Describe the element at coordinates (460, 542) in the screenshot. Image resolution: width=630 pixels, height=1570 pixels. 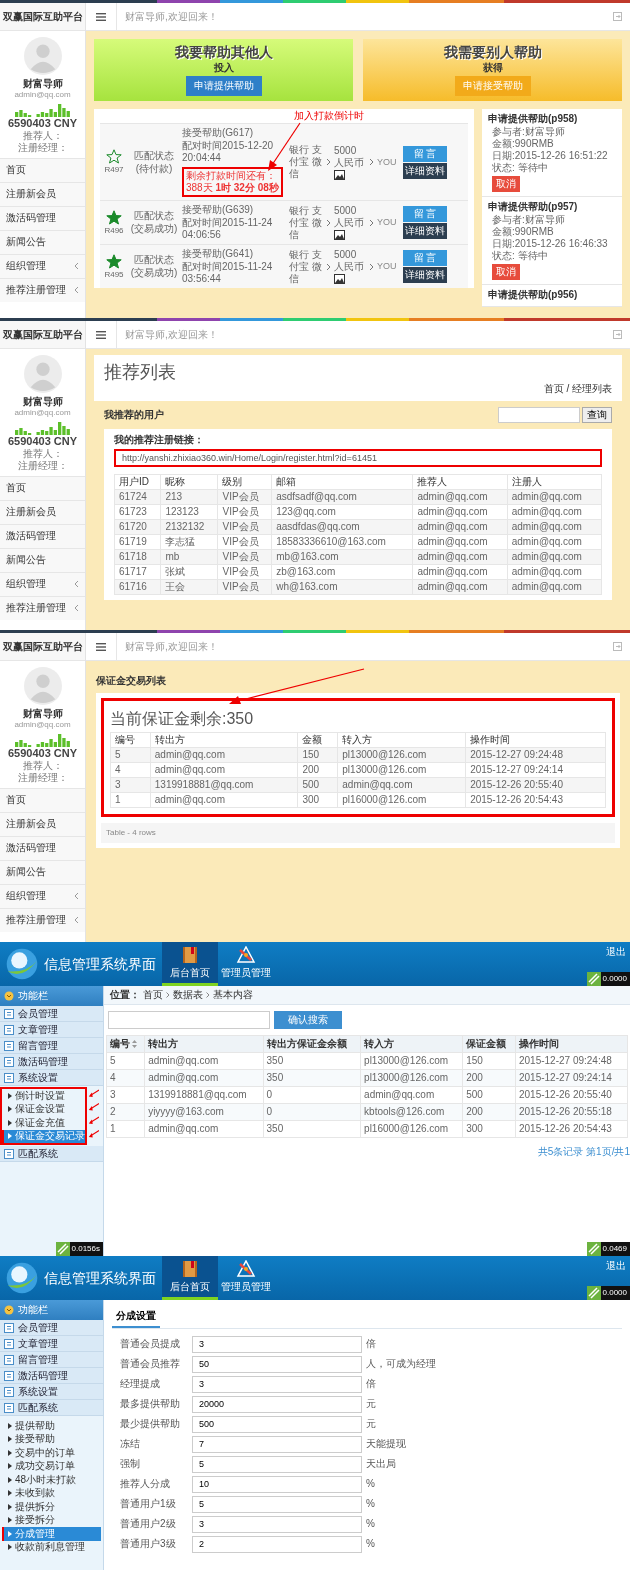
I see `table-cell: admin@qq.com` at that location.